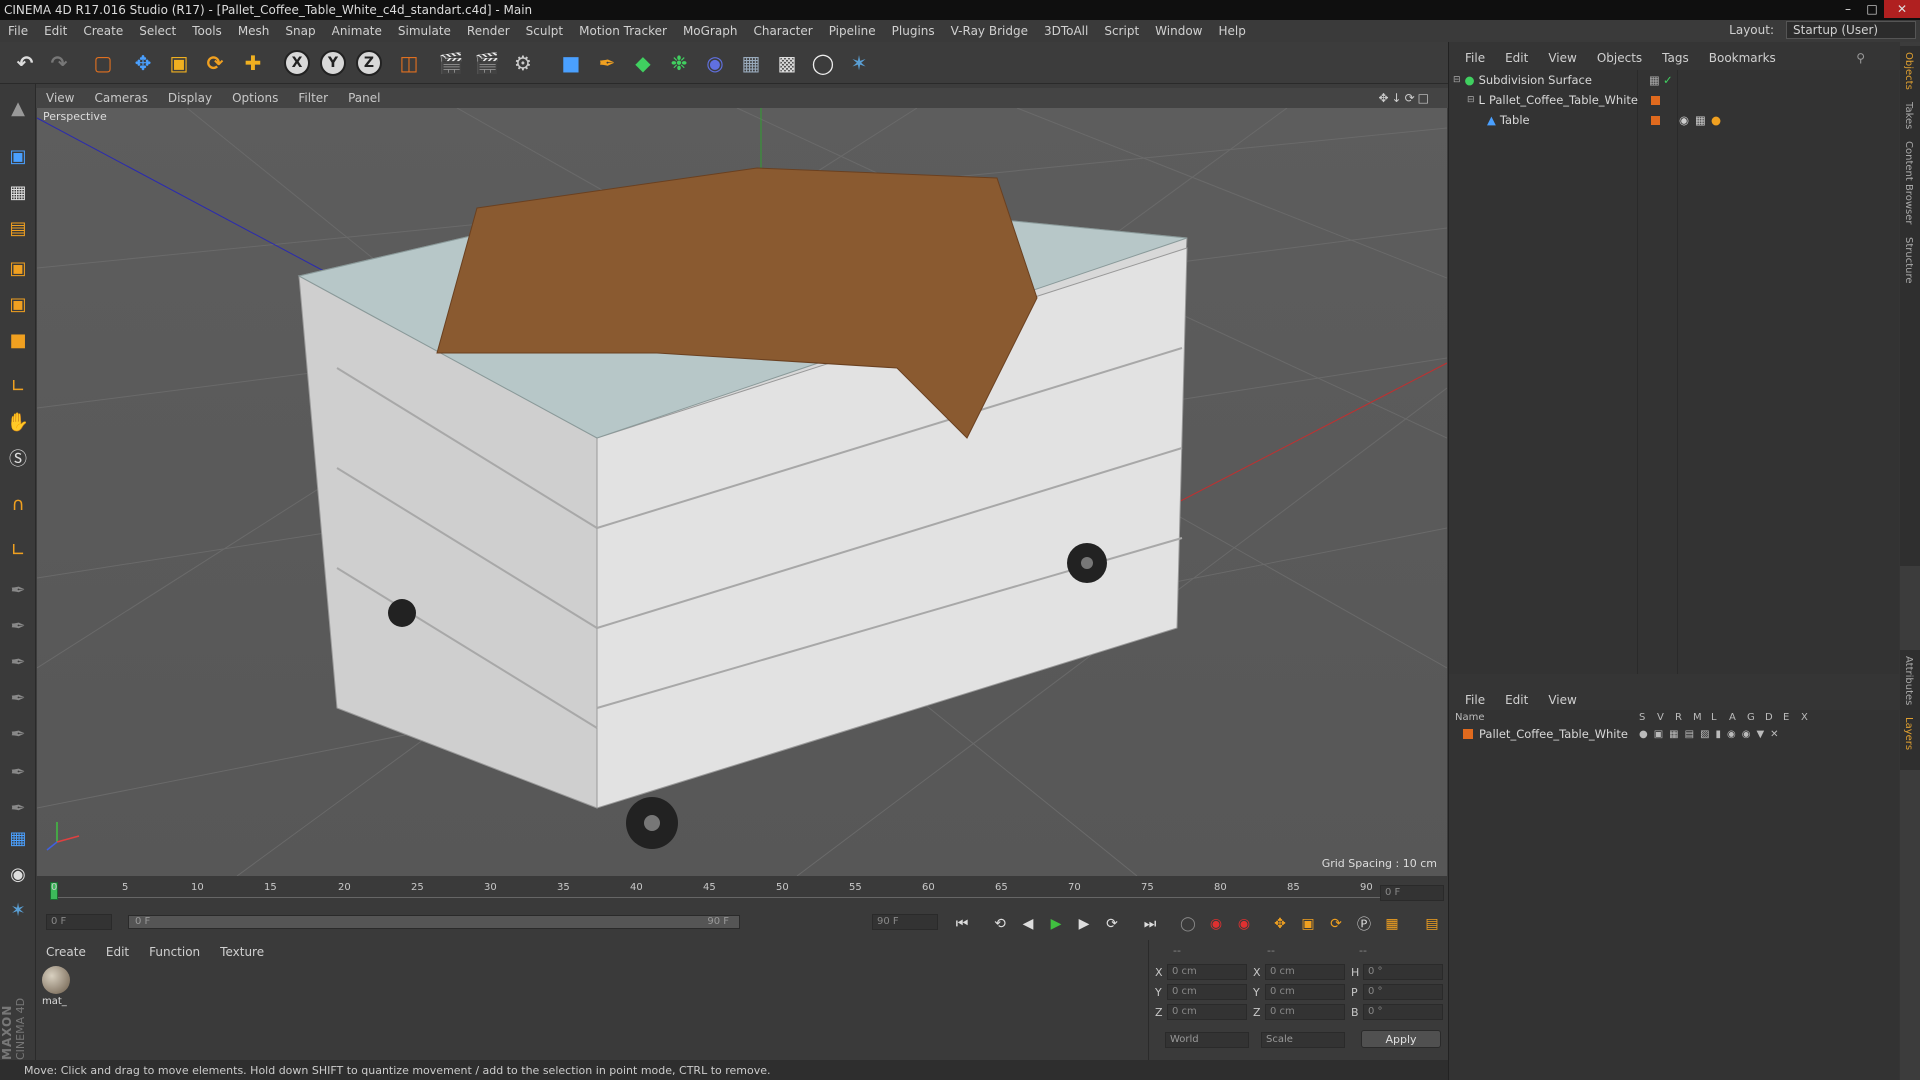 The height and width of the screenshot is (1080, 1920). What do you see at coordinates (962, 924) in the screenshot?
I see `goto-start-icon: ⏮` at bounding box center [962, 924].